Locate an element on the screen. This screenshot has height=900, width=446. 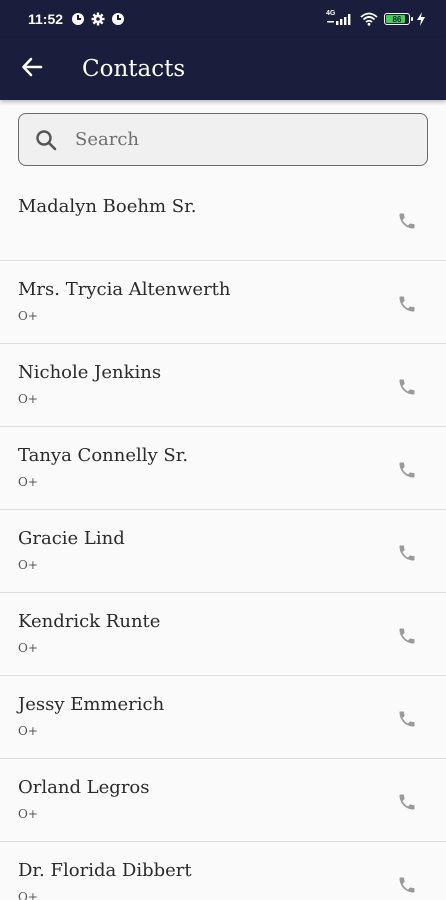
status-time: 11:52 is located at coordinates (46, 19).